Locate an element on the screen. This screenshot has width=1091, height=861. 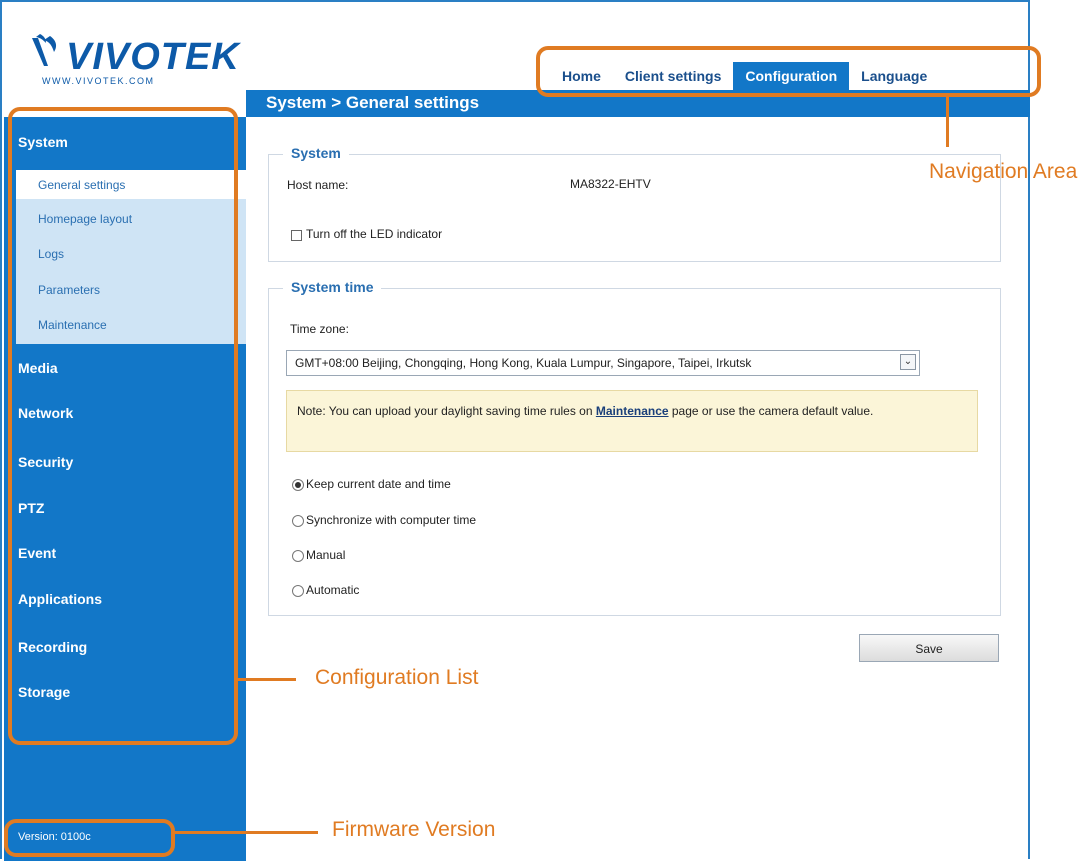
configuration-list-callout-line is located at coordinates (267, 679).